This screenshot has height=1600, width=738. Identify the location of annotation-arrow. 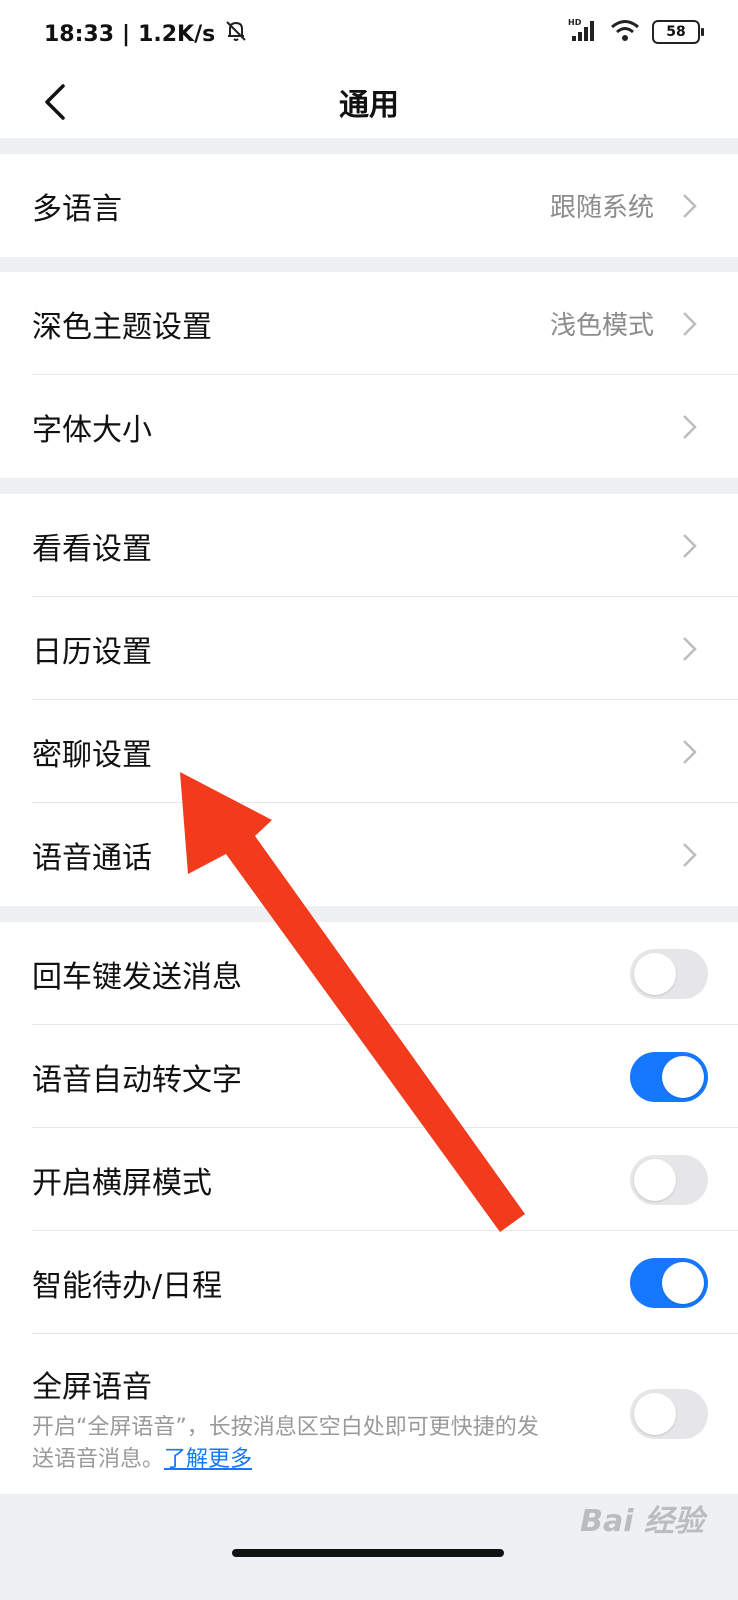
(352, 1002).